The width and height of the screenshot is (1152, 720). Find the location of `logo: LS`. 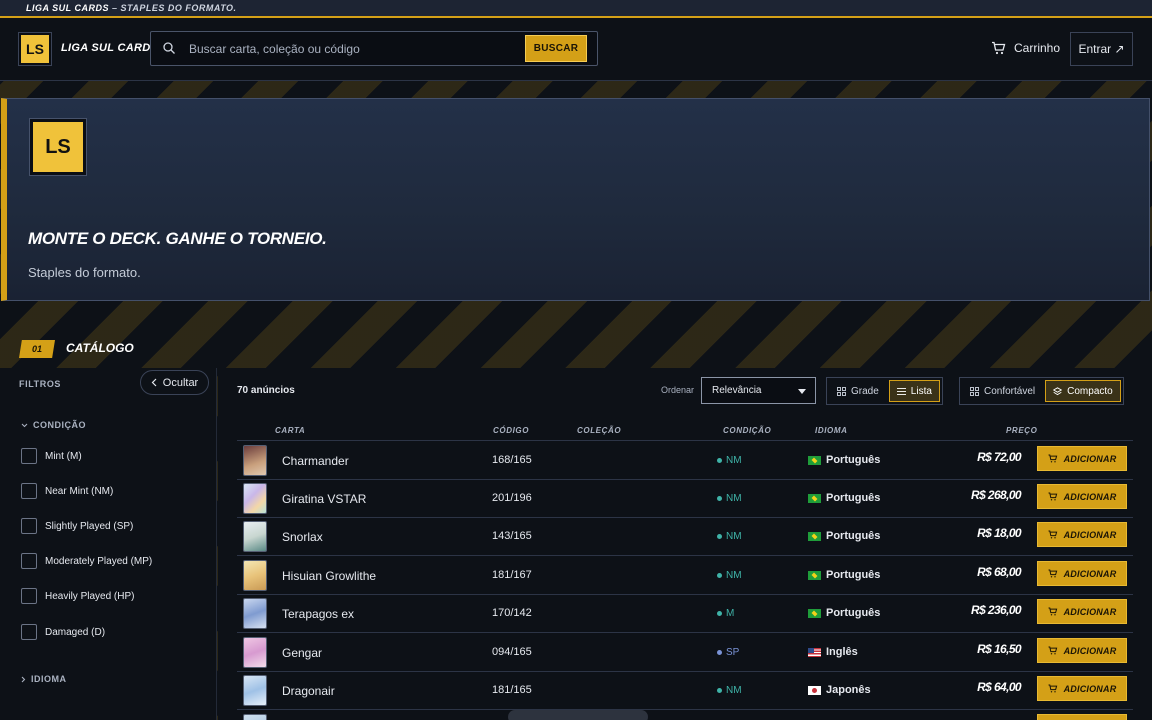

logo: LS is located at coordinates (35, 49).